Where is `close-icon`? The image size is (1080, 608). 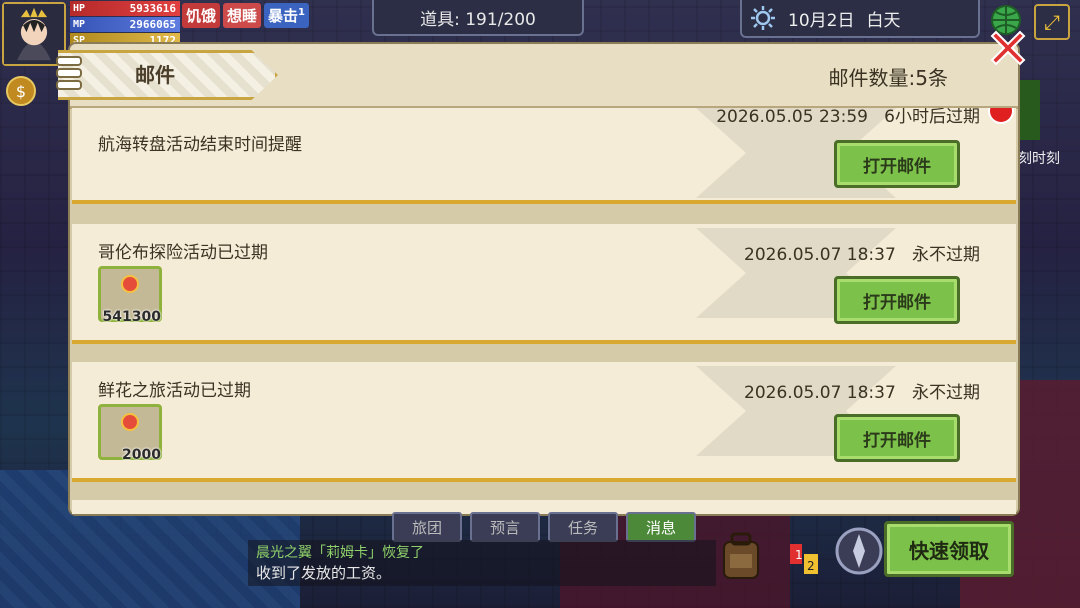 close-icon is located at coordinates (1008, 48).